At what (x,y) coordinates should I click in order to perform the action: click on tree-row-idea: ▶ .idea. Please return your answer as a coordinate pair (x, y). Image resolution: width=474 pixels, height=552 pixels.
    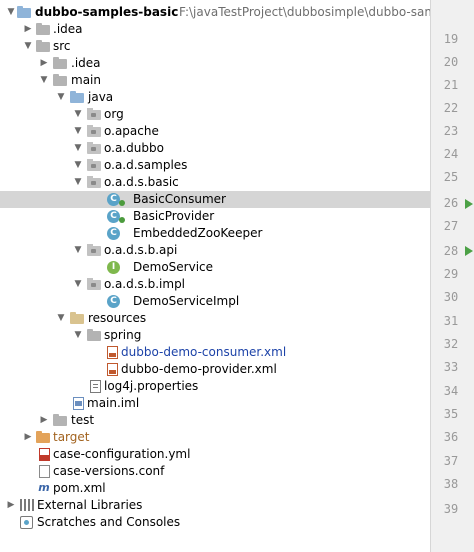
    Looking at the image, I should click on (215, 29).